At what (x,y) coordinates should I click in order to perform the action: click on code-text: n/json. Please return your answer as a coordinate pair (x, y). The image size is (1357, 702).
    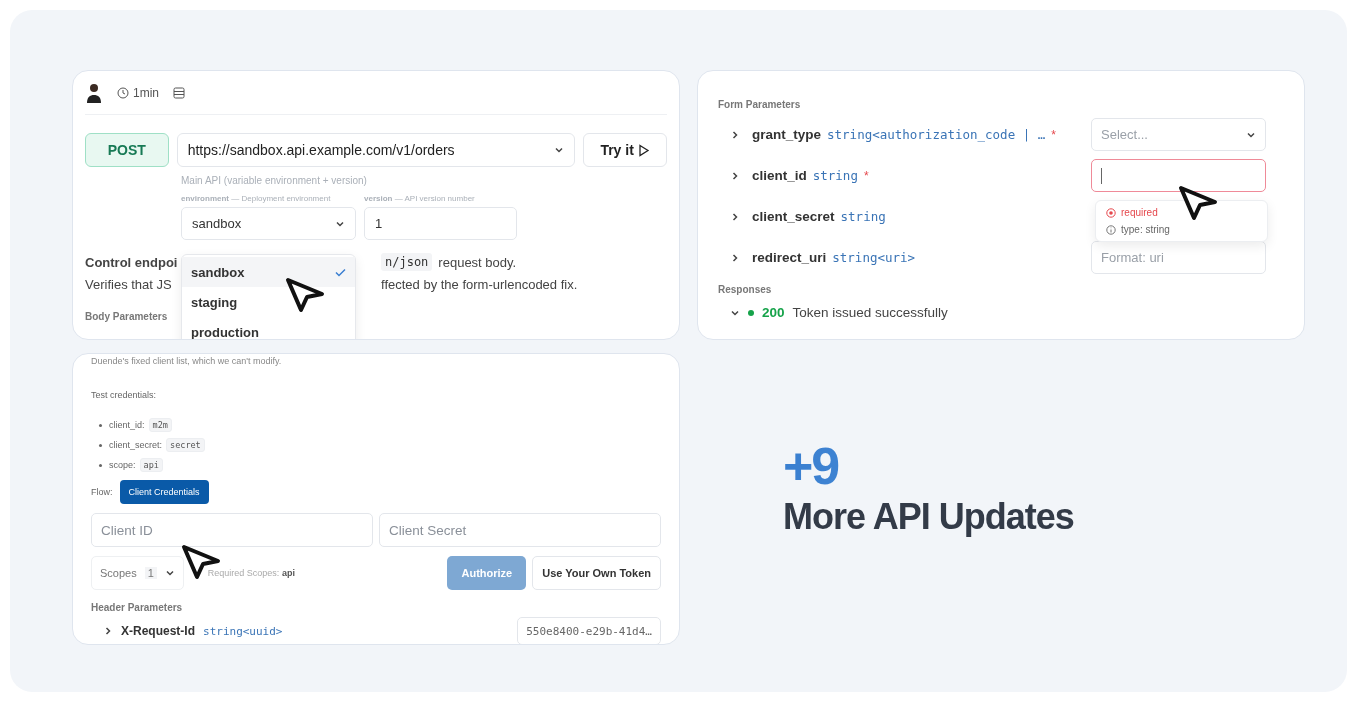
    Looking at the image, I should click on (407, 262).